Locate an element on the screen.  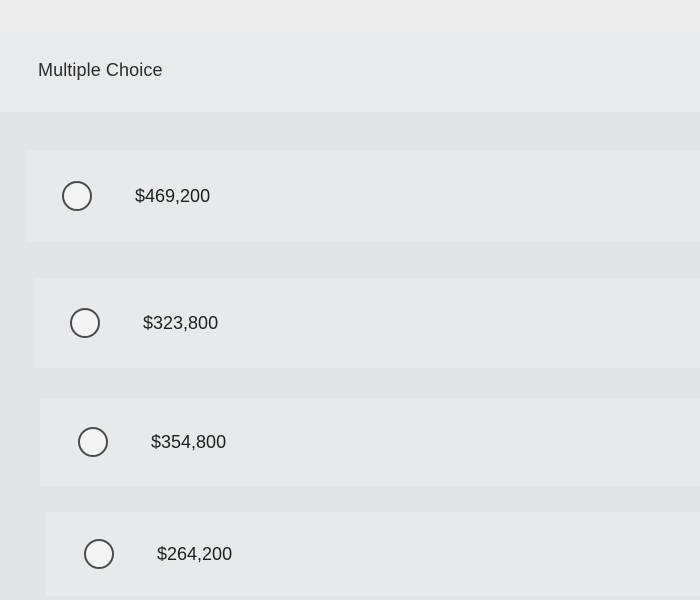
answer-option-2: $323,800 is located at coordinates (367, 323).